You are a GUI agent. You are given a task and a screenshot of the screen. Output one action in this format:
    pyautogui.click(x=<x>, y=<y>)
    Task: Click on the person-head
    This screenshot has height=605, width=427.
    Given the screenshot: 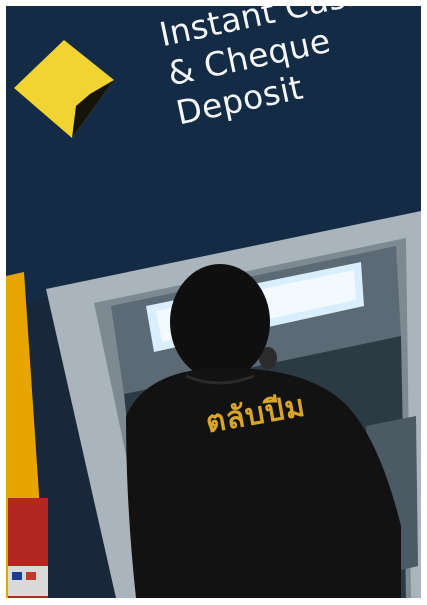 What is the action you would take?
    pyautogui.click(x=220, y=322)
    